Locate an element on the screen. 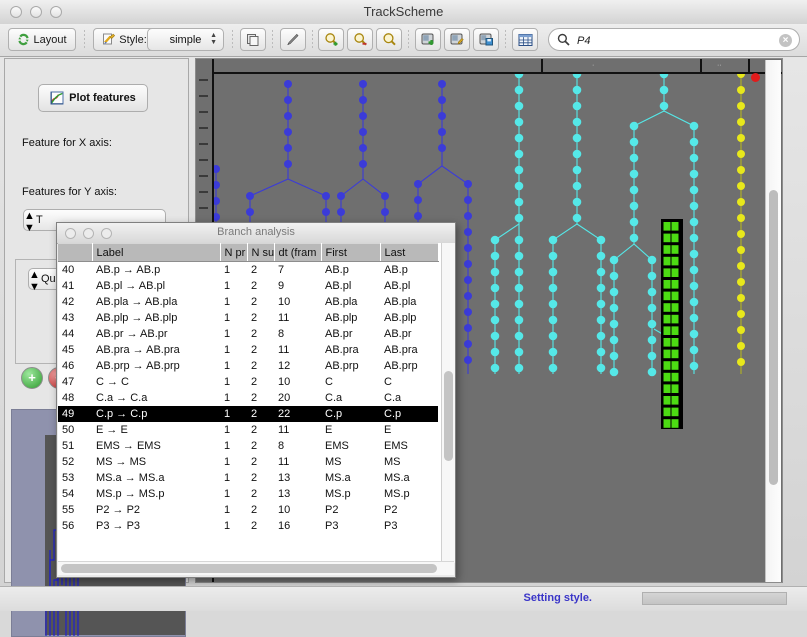 This screenshot has height=637, width=807. table-row: 49 C.p → C.p 1 2 22 C.p C.p is located at coordinates (248, 414).